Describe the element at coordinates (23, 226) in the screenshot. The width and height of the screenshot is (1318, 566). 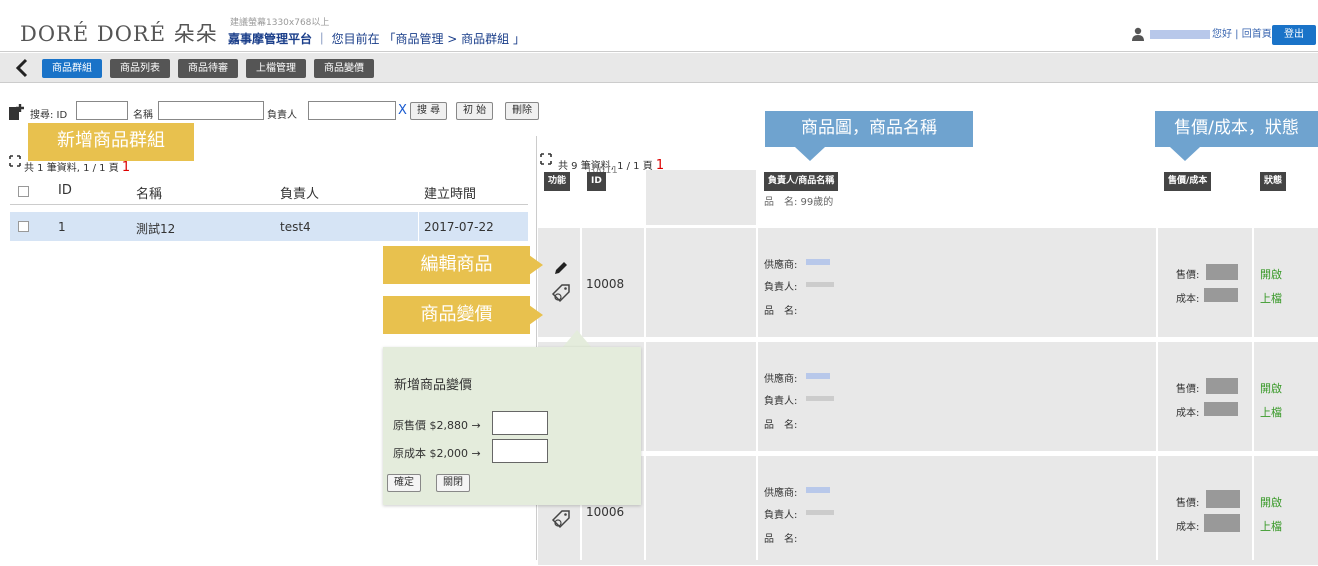
I see `row-checkbox` at that location.